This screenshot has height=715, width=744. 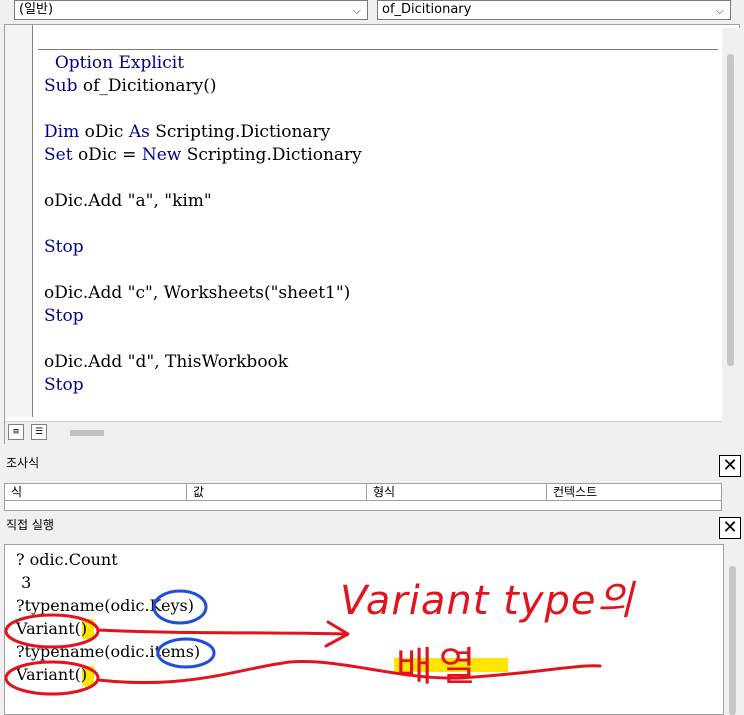 I want to click on object-combo-value: (일반), so click(x=36, y=9).